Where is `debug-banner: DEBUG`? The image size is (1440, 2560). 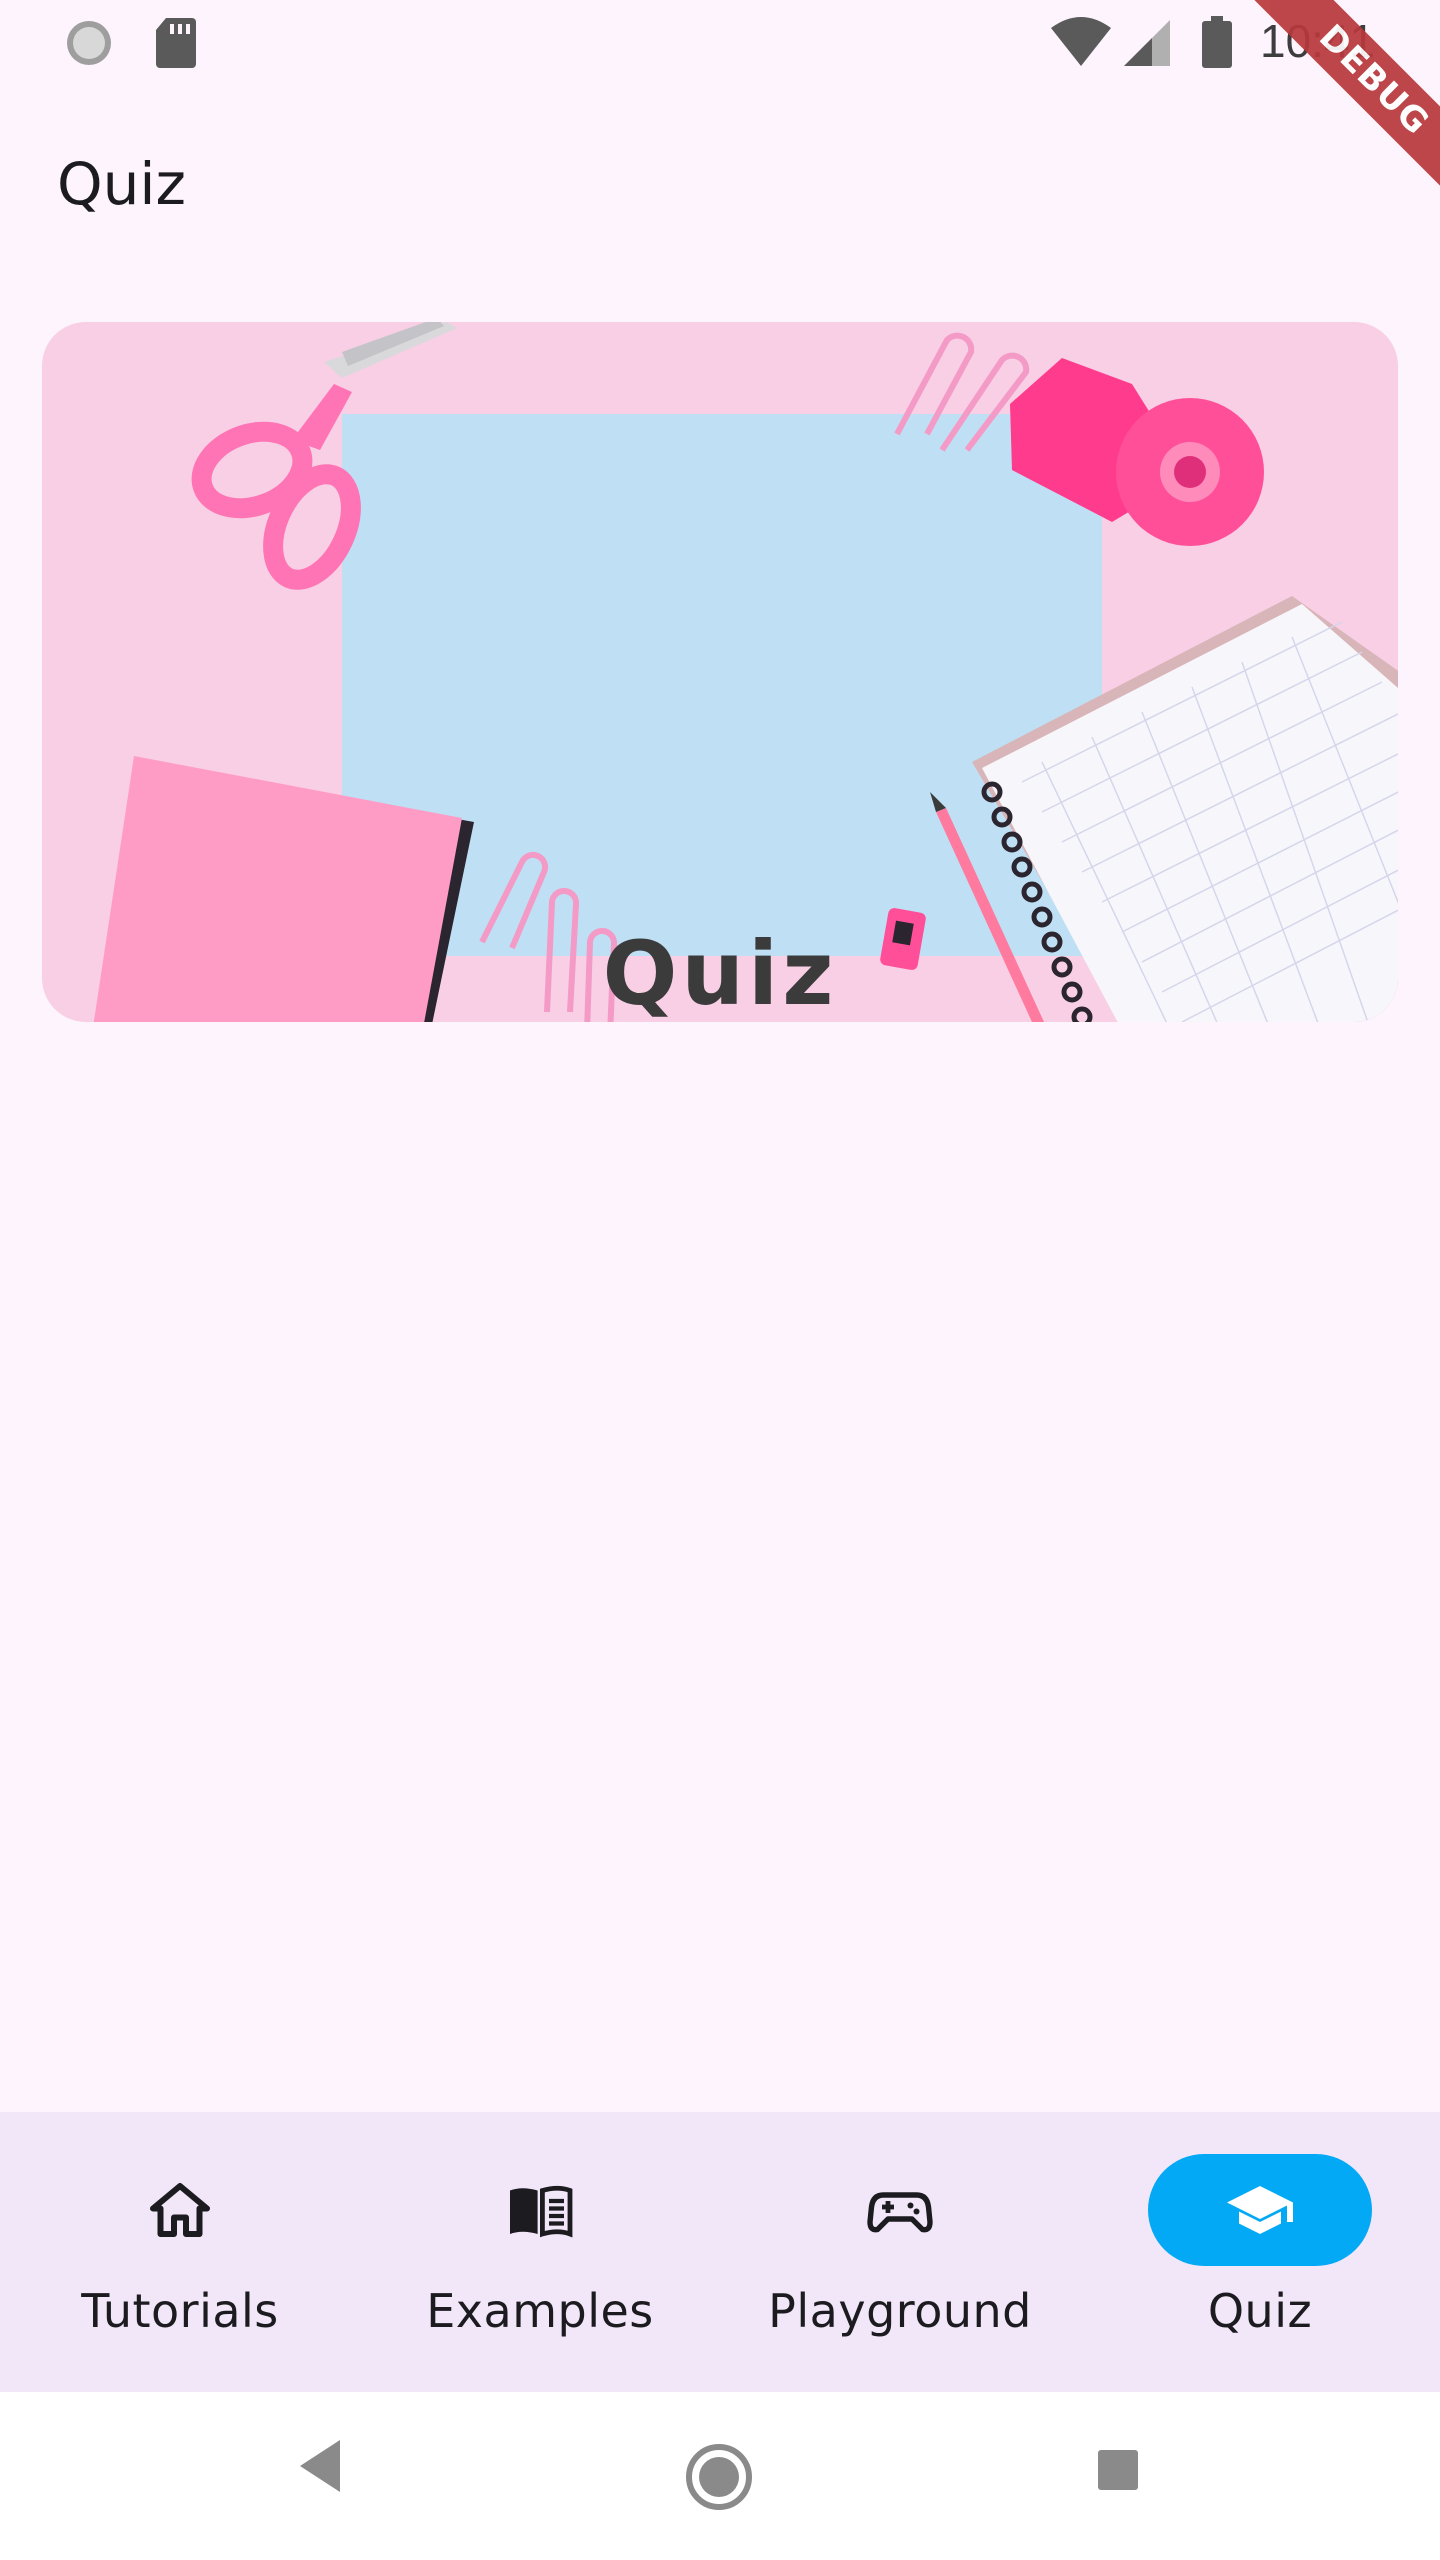
debug-banner: DEBUG is located at coordinates (1320, 120).